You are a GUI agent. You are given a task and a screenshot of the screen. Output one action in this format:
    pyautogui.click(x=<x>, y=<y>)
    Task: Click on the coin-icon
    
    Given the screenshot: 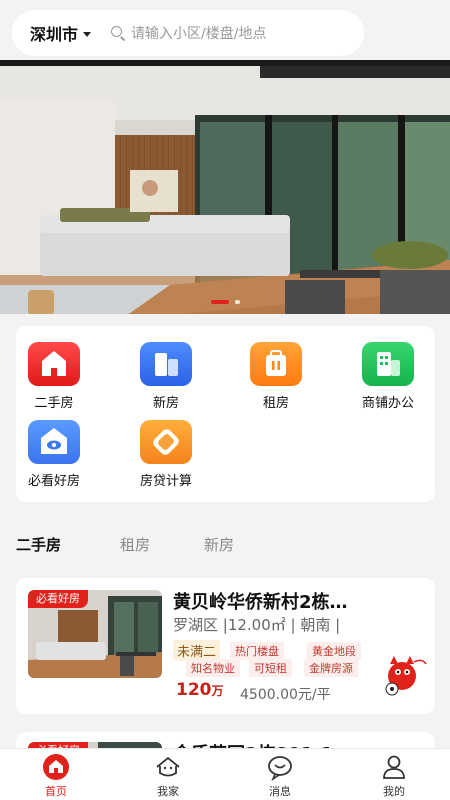 What is the action you would take?
    pyautogui.click(x=166, y=442)
    